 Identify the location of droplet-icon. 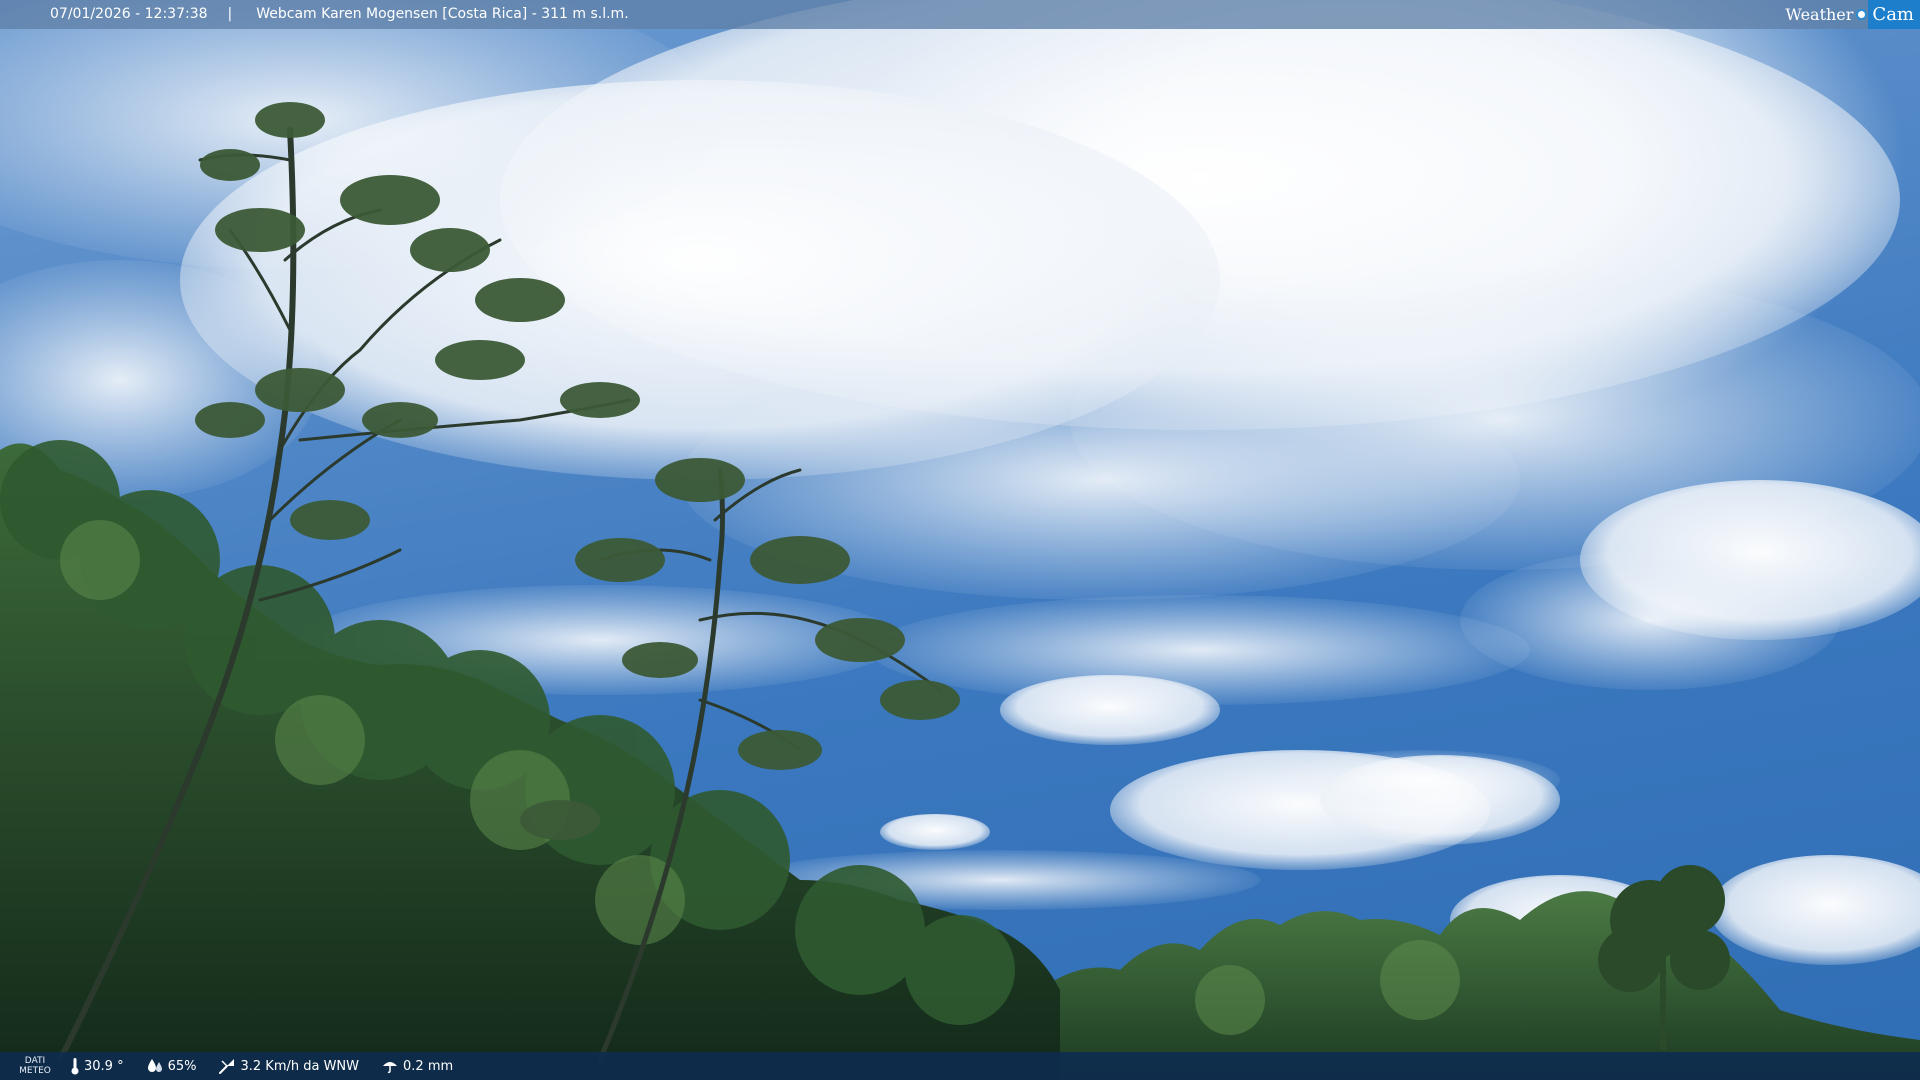
(154, 1065).